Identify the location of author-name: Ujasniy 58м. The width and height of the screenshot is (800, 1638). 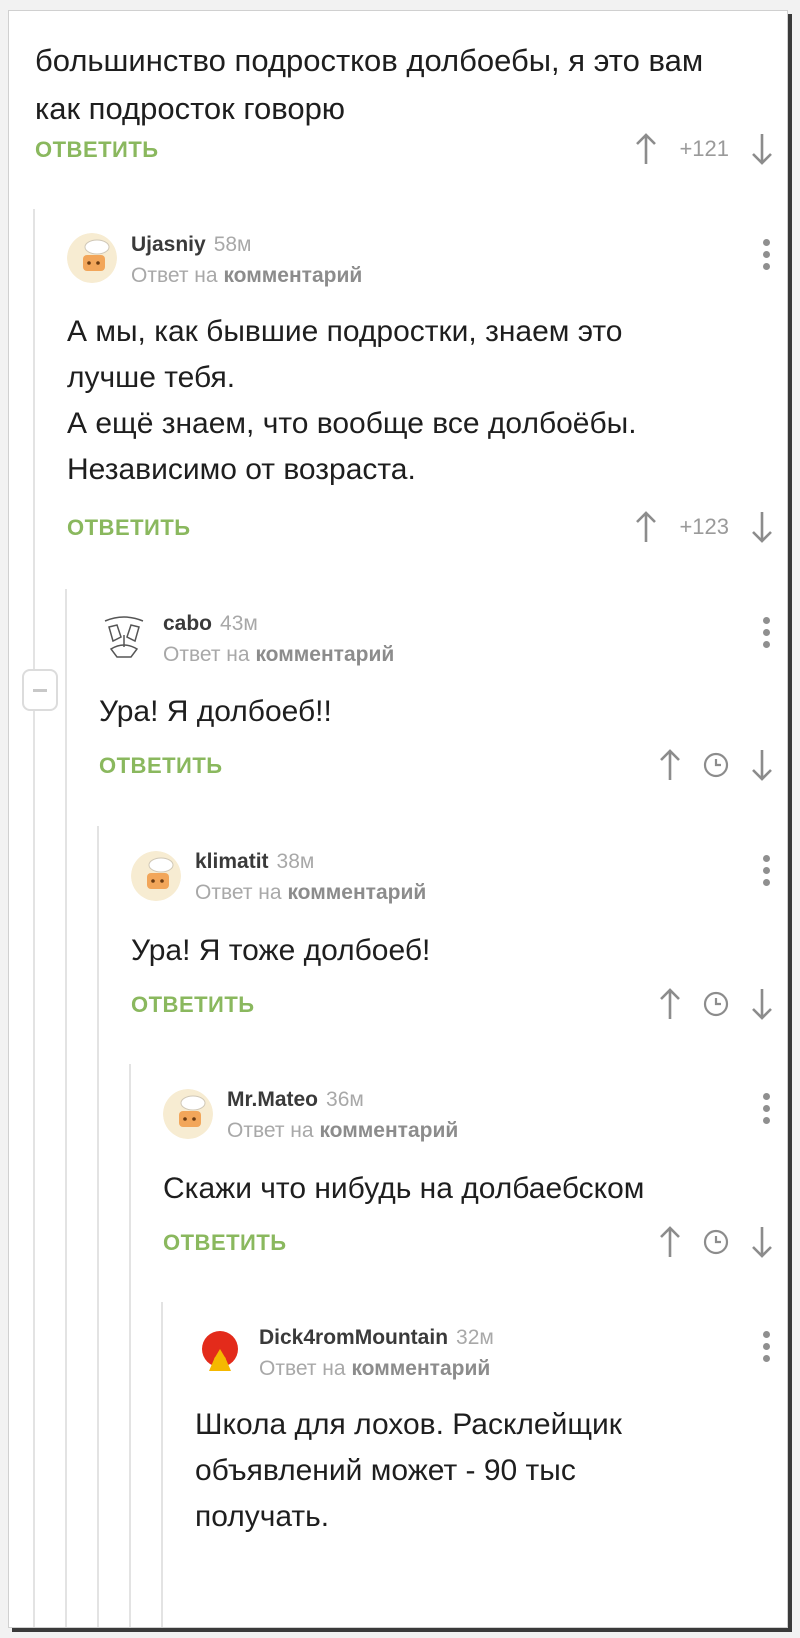
(191, 245).